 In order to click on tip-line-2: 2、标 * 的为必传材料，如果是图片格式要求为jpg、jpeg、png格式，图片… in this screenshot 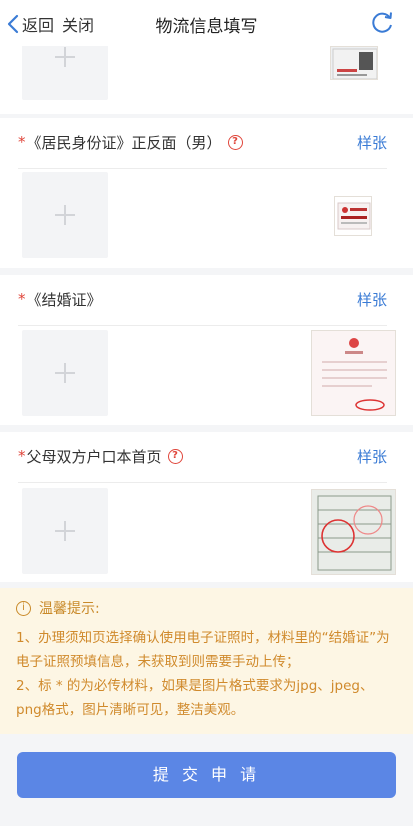, I will do `click(195, 698)`.